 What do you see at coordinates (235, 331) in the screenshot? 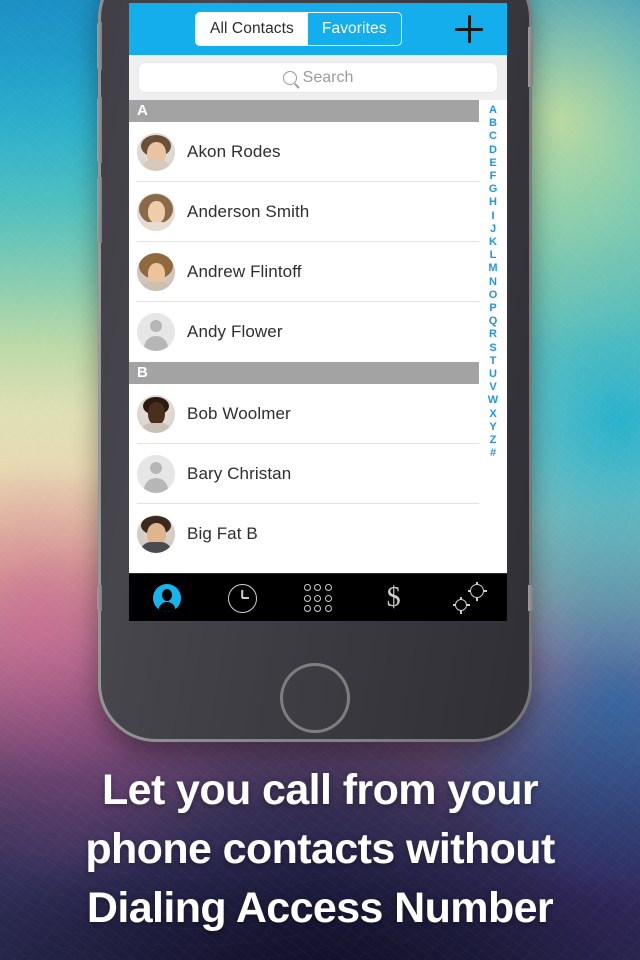
I see `contact-name: Andy Flower` at bounding box center [235, 331].